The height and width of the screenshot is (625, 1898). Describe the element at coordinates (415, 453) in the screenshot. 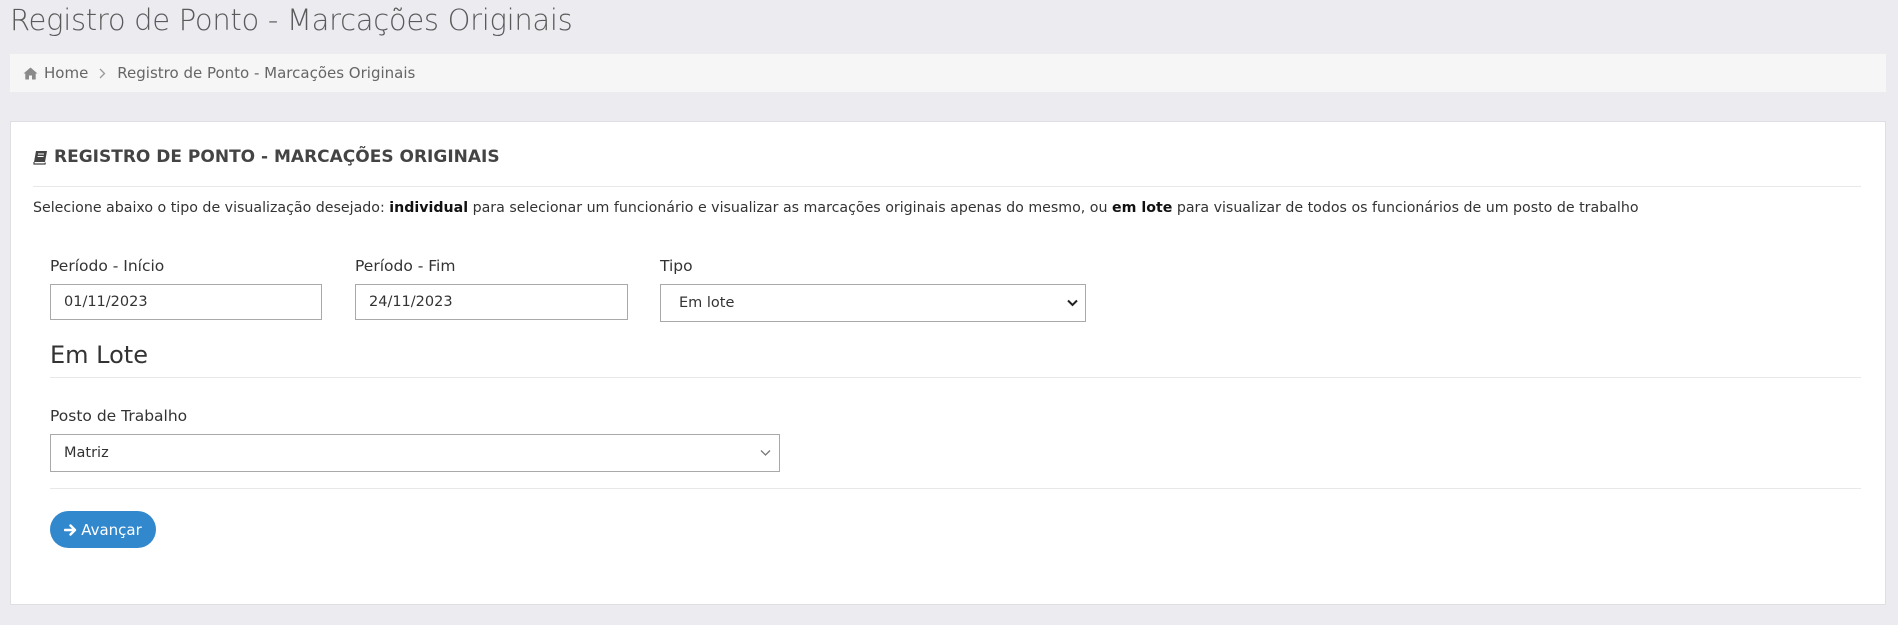

I see `workstation-select: Matriz` at that location.